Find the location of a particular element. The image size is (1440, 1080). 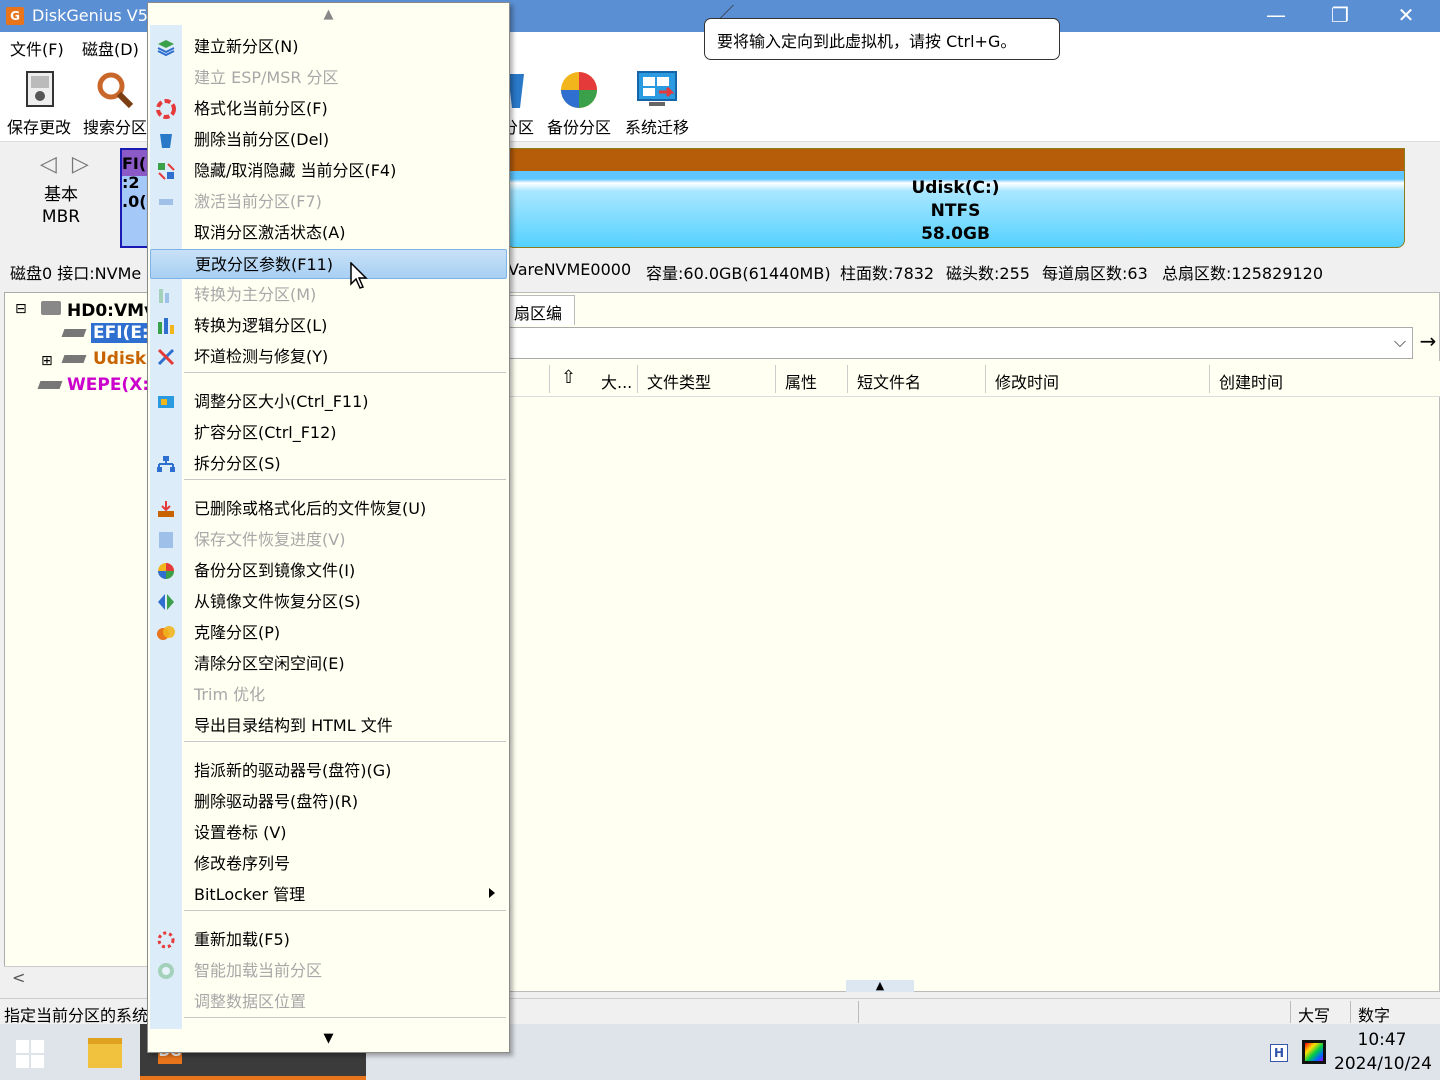

col-header-modified: 修改时间 is located at coordinates (1027, 381).